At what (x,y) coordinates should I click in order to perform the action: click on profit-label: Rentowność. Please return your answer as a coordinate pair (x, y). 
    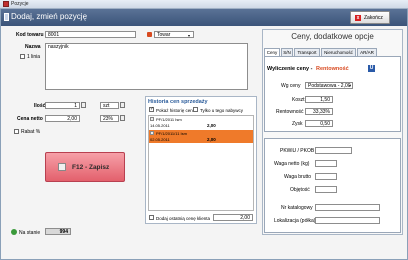
    Looking at the image, I should click on (290, 112).